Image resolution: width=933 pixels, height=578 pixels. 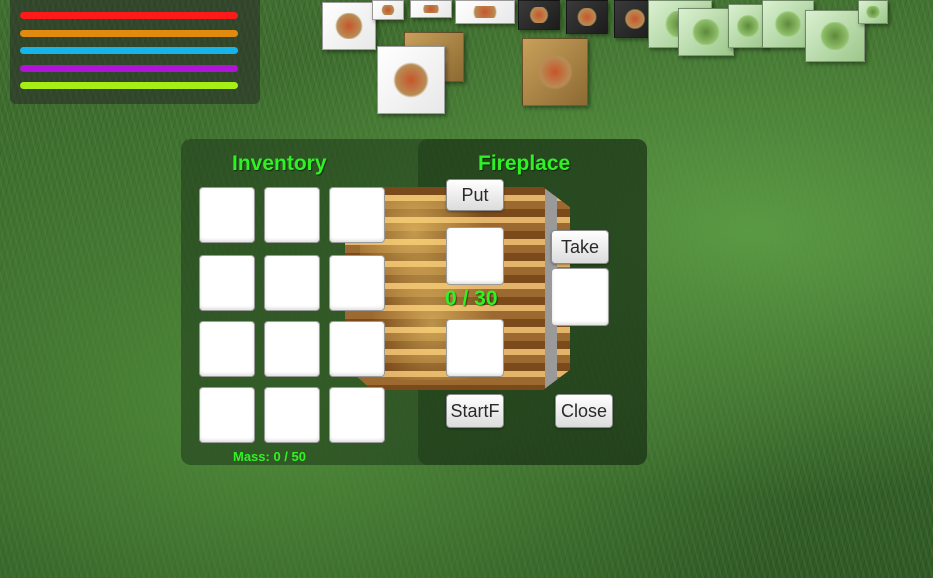 I want to click on take-button: Take, so click(x=580, y=247).